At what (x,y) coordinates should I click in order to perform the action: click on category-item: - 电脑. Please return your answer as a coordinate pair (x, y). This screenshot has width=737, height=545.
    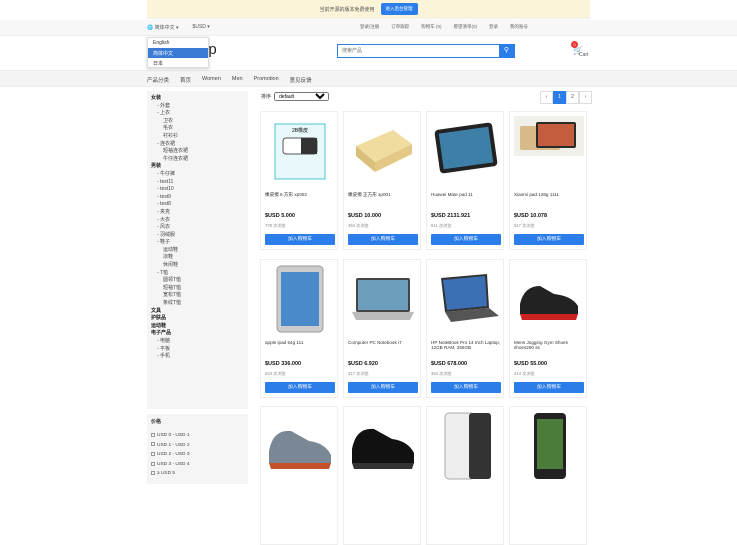
    Looking at the image, I should click on (197, 342).